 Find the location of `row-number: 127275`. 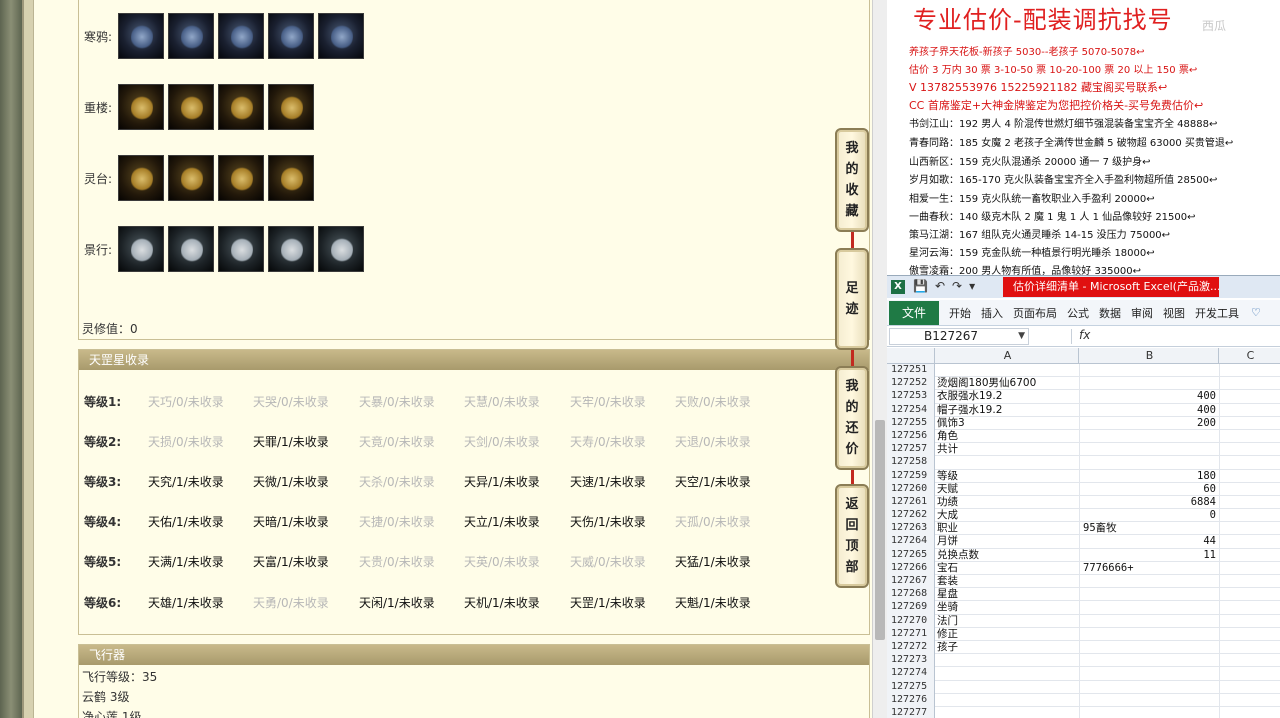

row-number: 127275 is located at coordinates (911, 687).